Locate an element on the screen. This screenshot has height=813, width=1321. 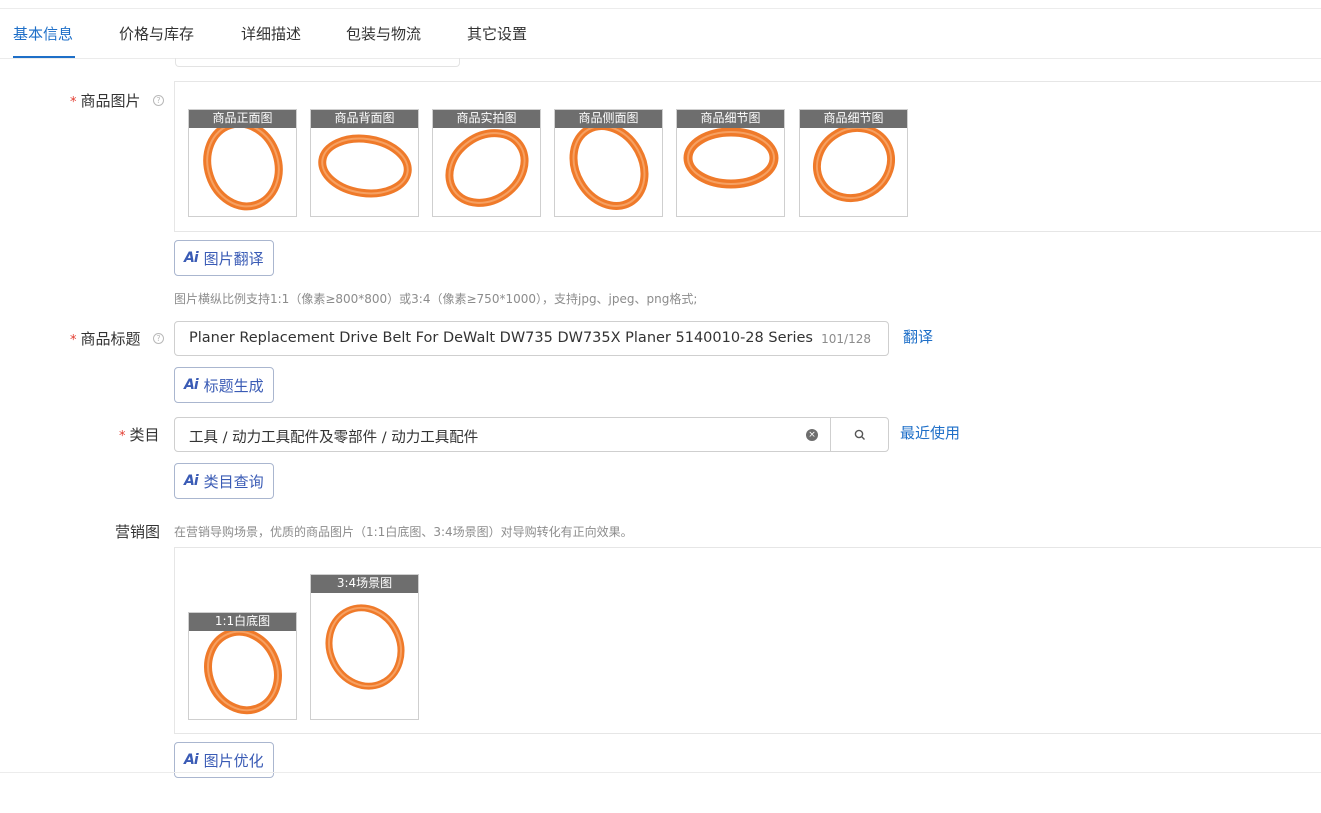
image-translate-button: Ai 图片翻译 is located at coordinates (224, 258).